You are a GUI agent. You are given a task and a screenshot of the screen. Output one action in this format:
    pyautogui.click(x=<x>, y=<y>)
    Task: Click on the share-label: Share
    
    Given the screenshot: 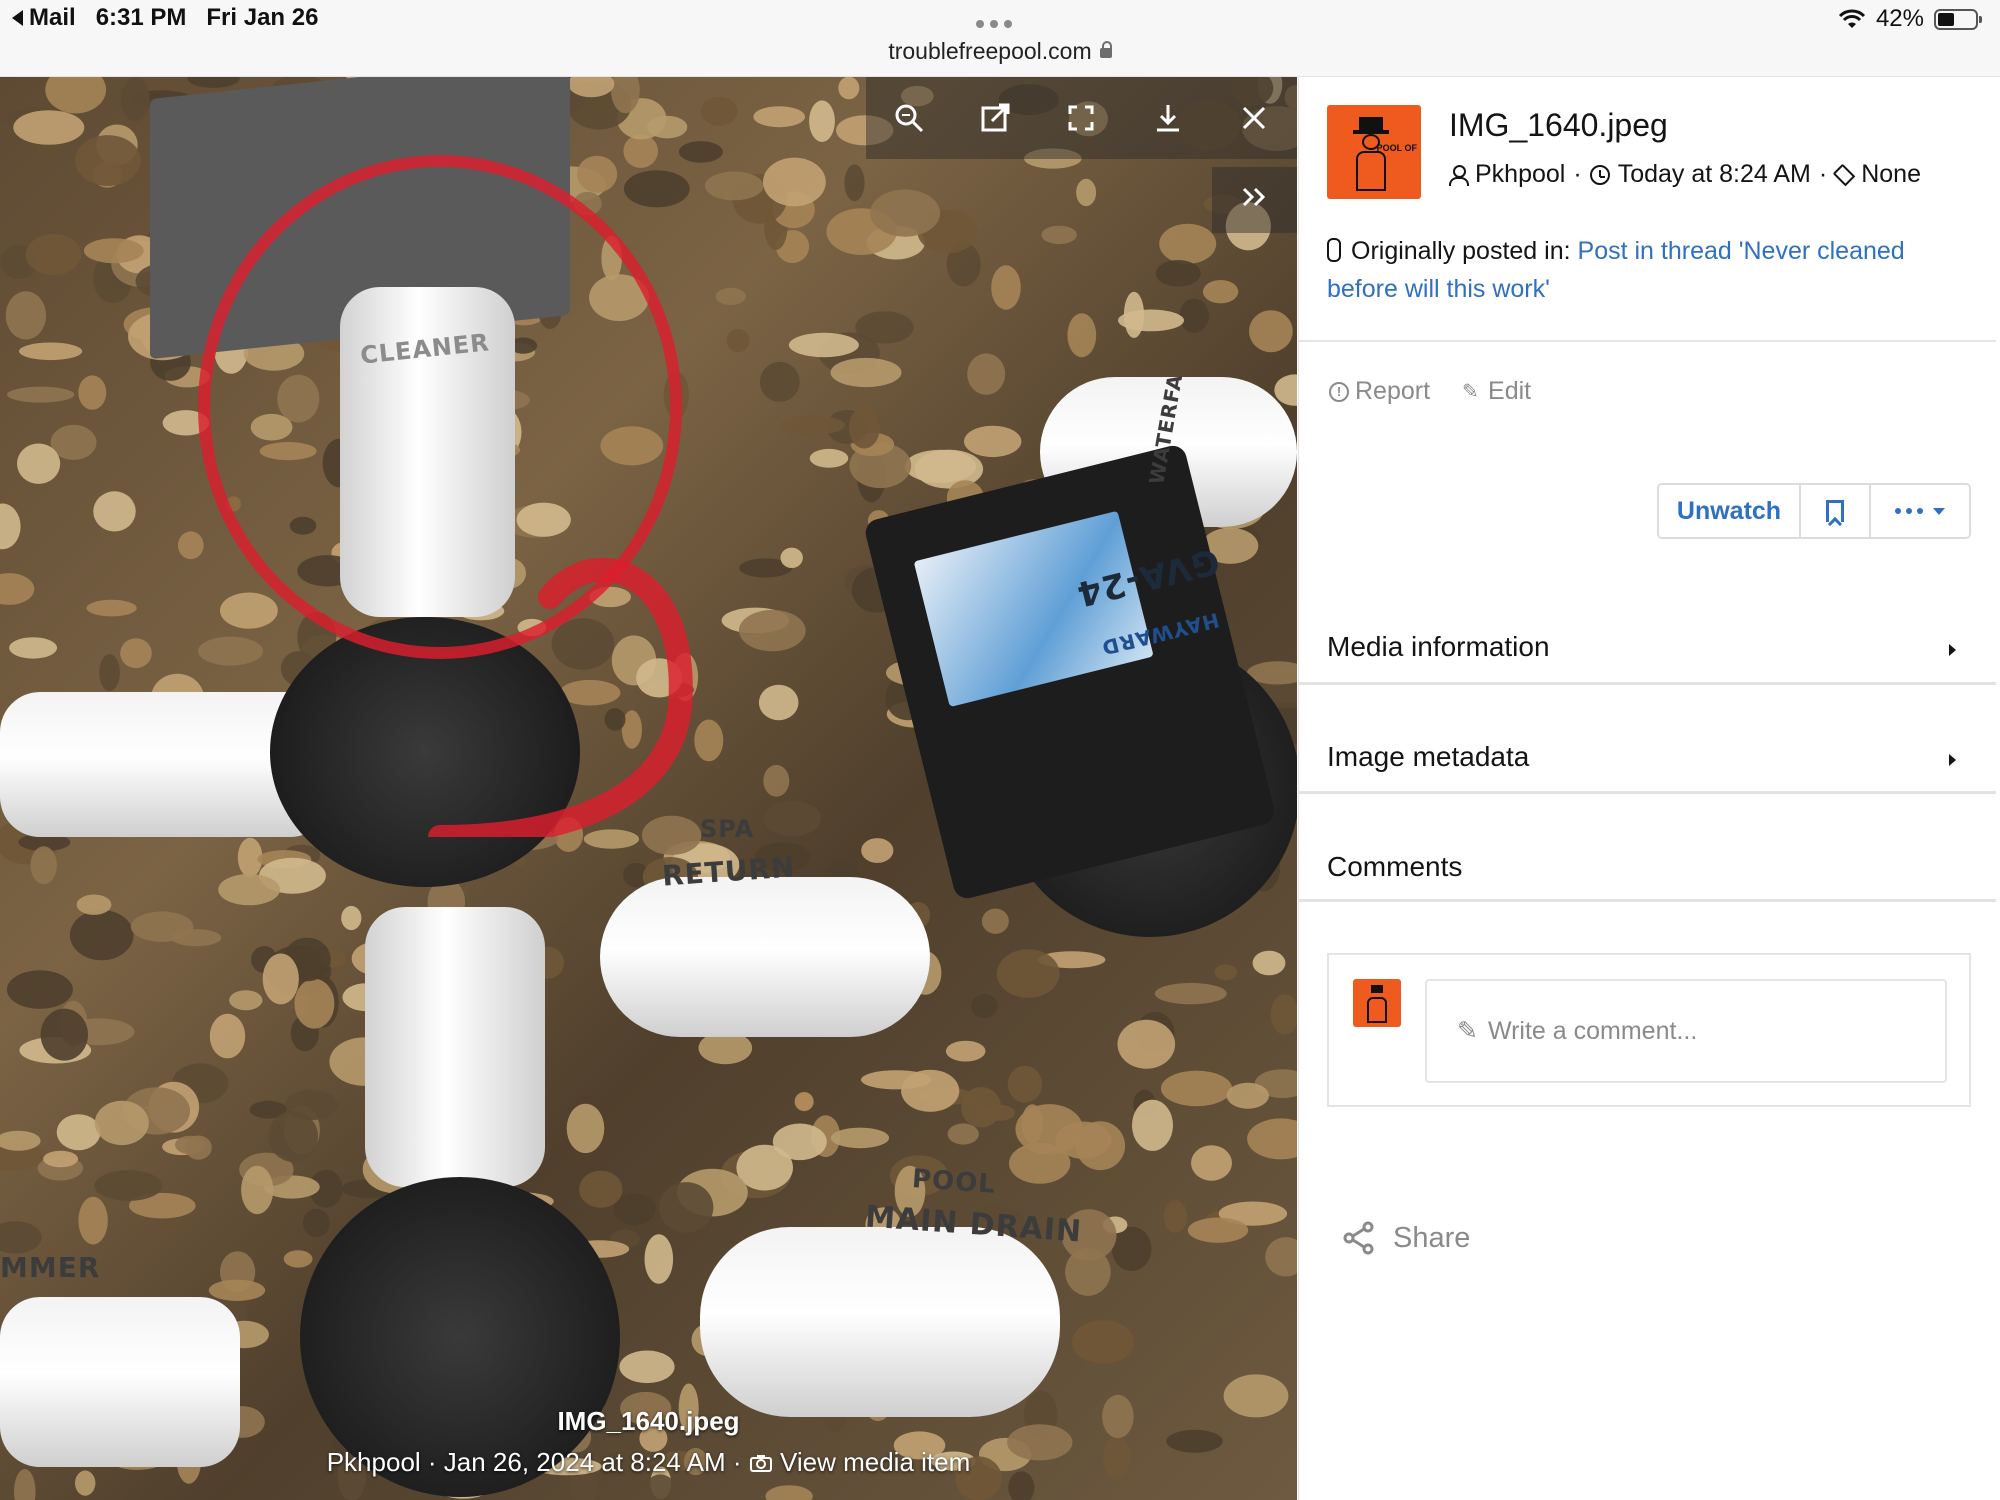 What is the action you would take?
    pyautogui.click(x=1432, y=1237)
    